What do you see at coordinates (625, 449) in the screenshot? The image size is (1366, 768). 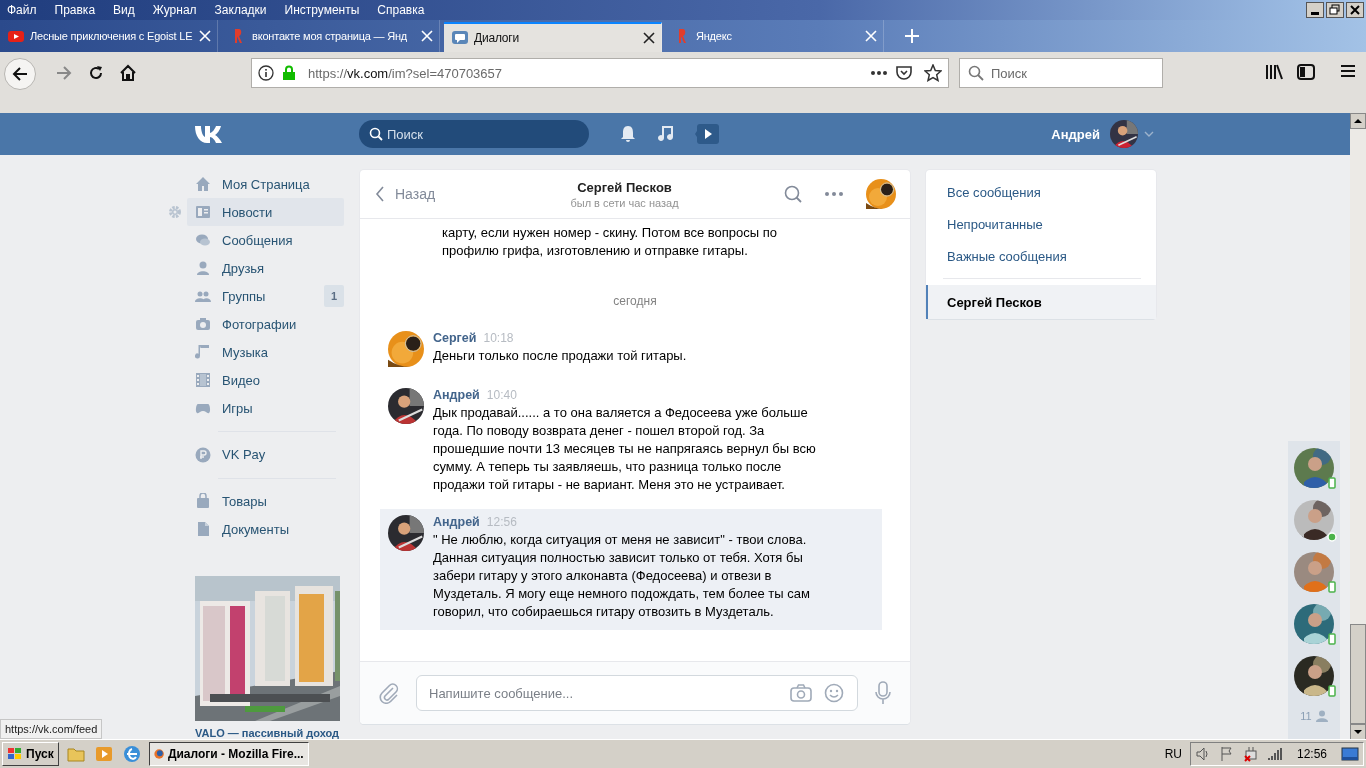 I see `message-text: Дык продавай...... а то она валяется а Федосеева уже больше года. По поводу возврата денег - пошел второй год. За прошедшие почти 13 месяцев ты не напрягаясь вернул бы всю сумму. А теперь ты заявляешь, что разница только после продажи той гитары - не вариант. Меня это не устраивает.` at bounding box center [625, 449].